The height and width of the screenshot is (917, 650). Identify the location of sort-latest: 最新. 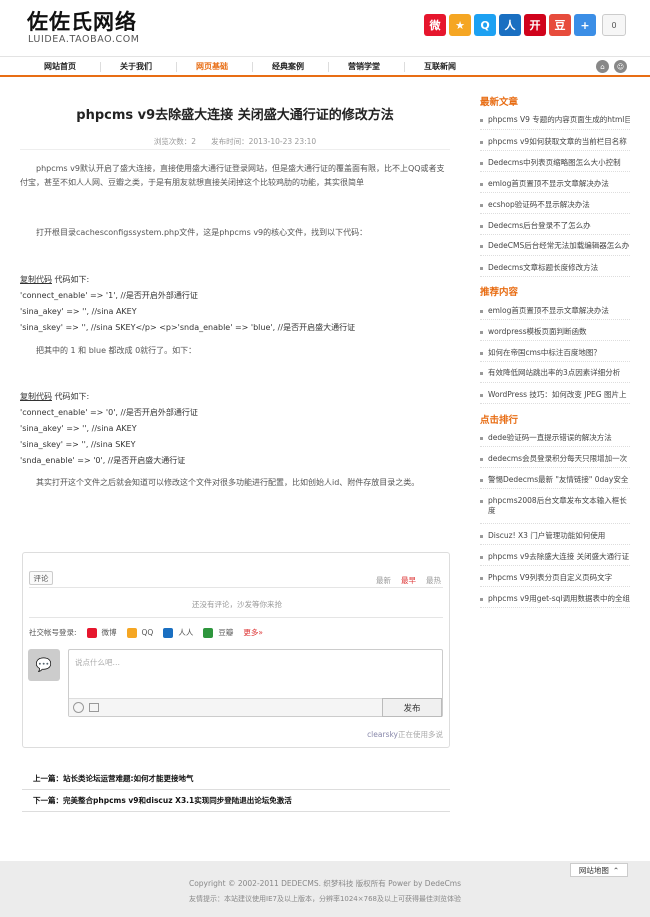
(383, 580).